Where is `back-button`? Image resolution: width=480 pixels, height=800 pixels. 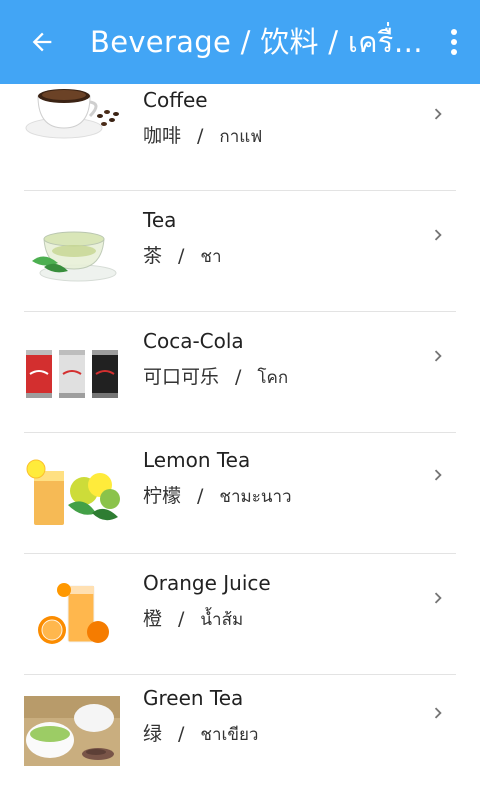 back-button is located at coordinates (42, 42).